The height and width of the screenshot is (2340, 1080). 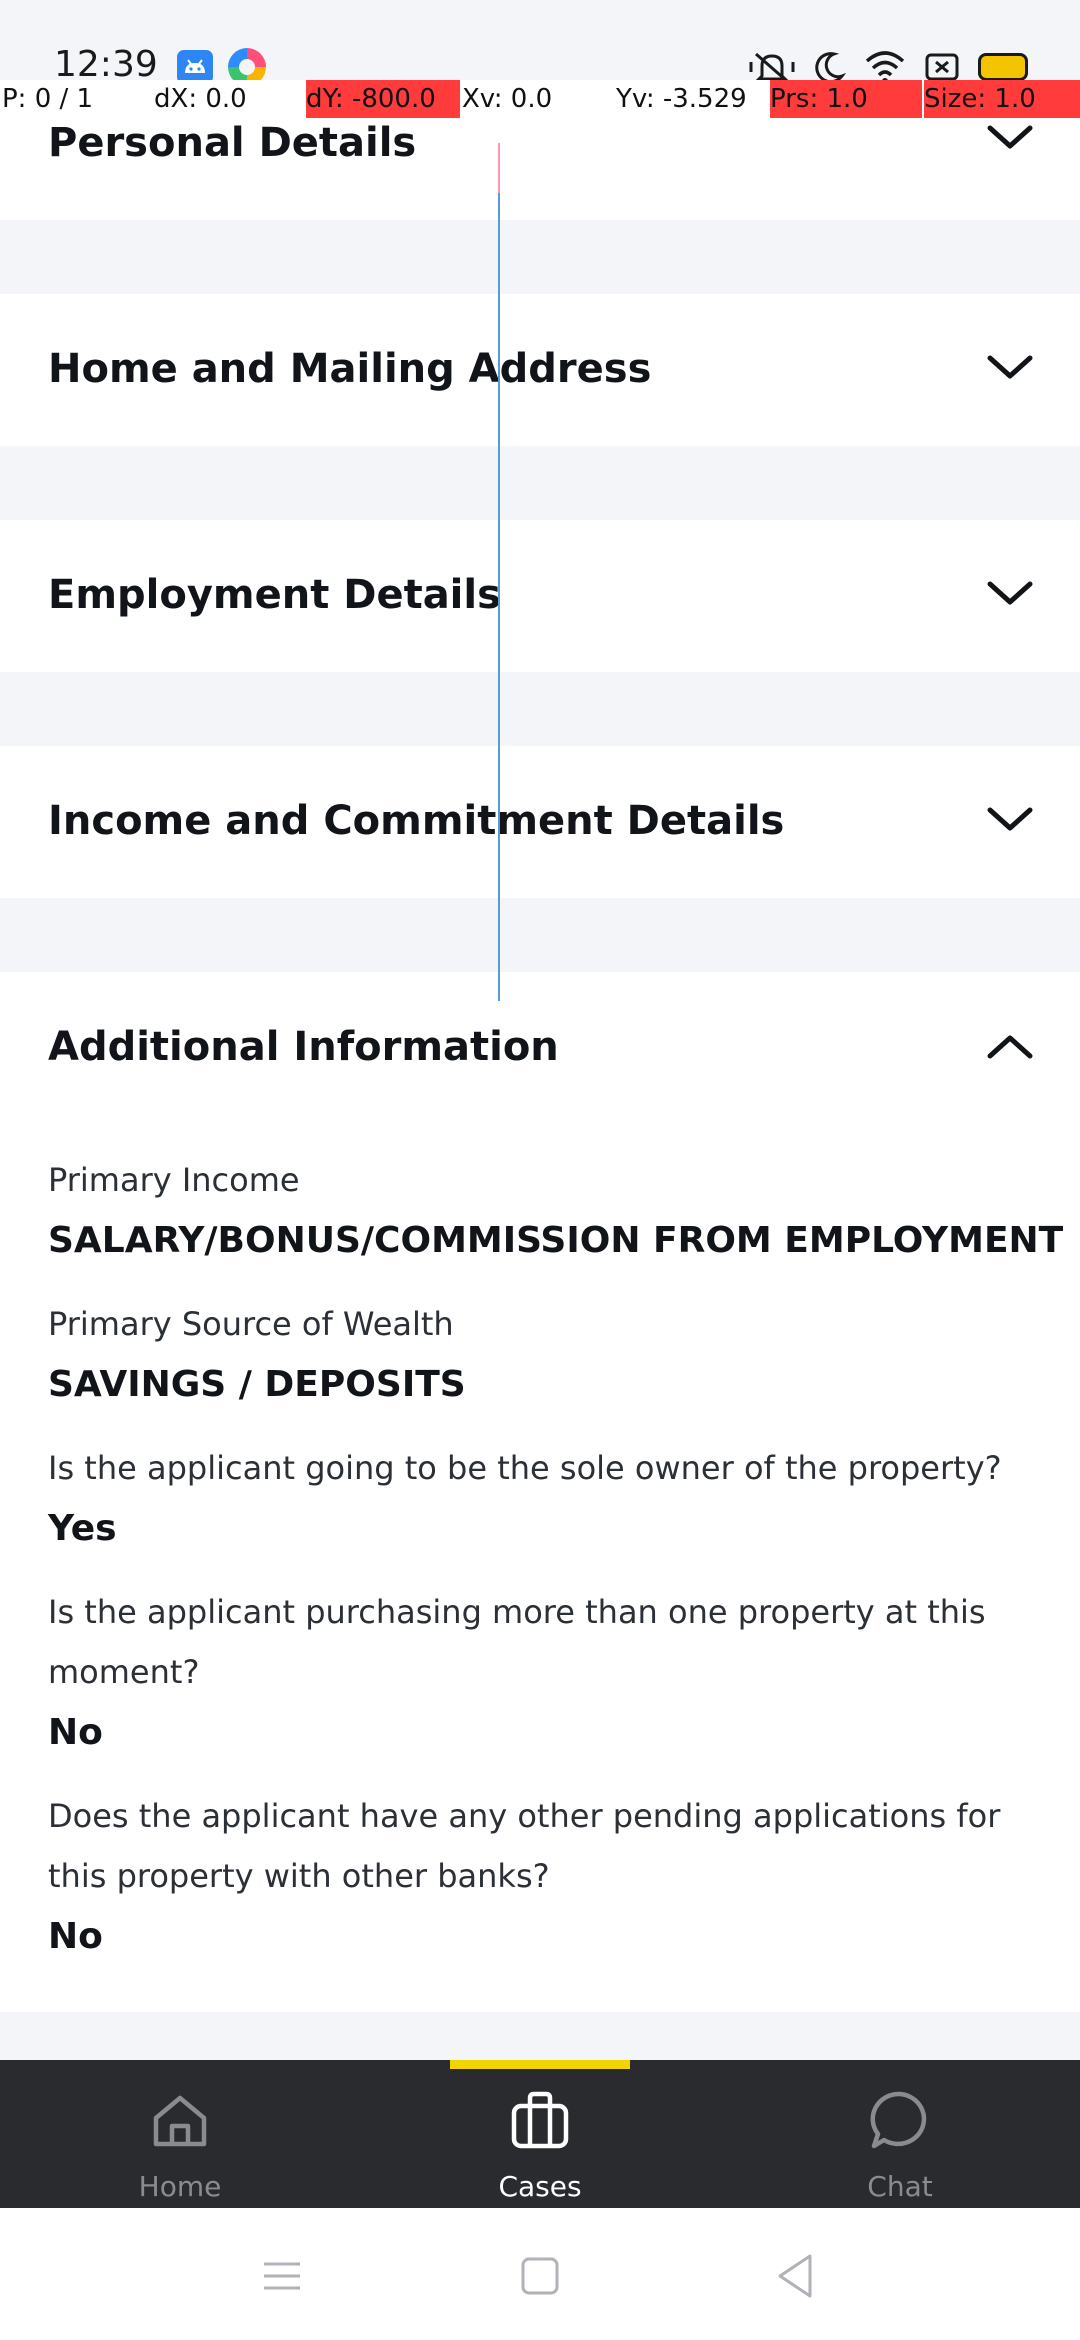 What do you see at coordinates (898, 2120) in the screenshot?
I see `chat-bubble-icon` at bounding box center [898, 2120].